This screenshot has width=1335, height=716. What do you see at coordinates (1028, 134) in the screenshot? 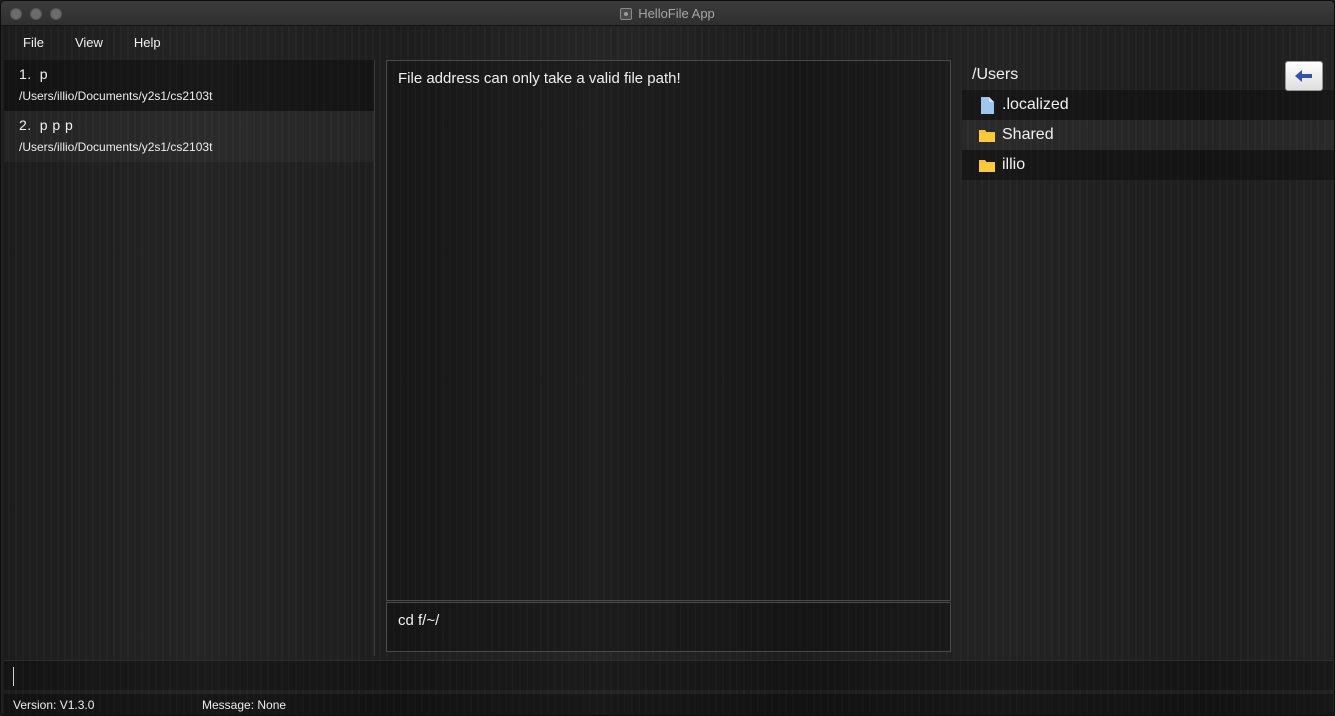
I see `file-name: Shared` at bounding box center [1028, 134].